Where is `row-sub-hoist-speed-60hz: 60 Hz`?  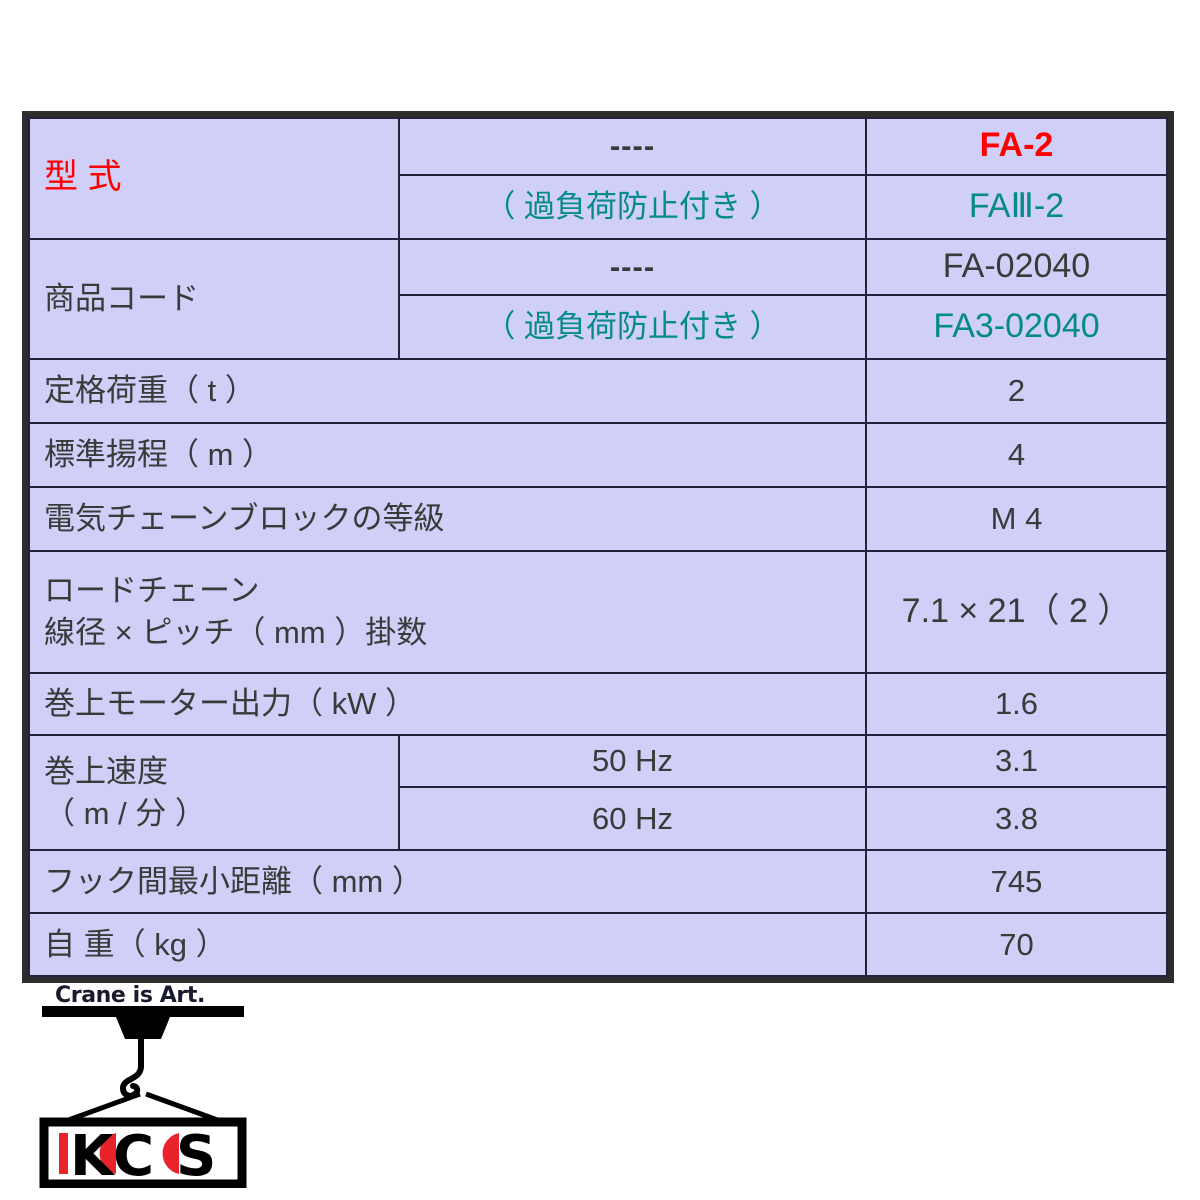 row-sub-hoist-speed-60hz: 60 Hz is located at coordinates (632, 818).